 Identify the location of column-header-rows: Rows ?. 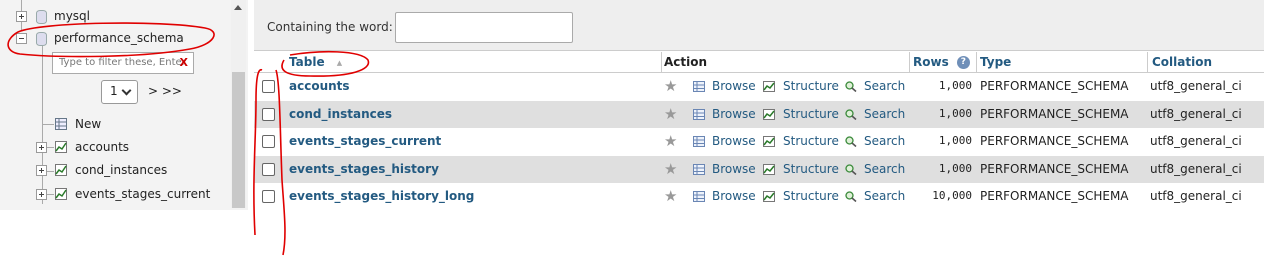
(941, 62).